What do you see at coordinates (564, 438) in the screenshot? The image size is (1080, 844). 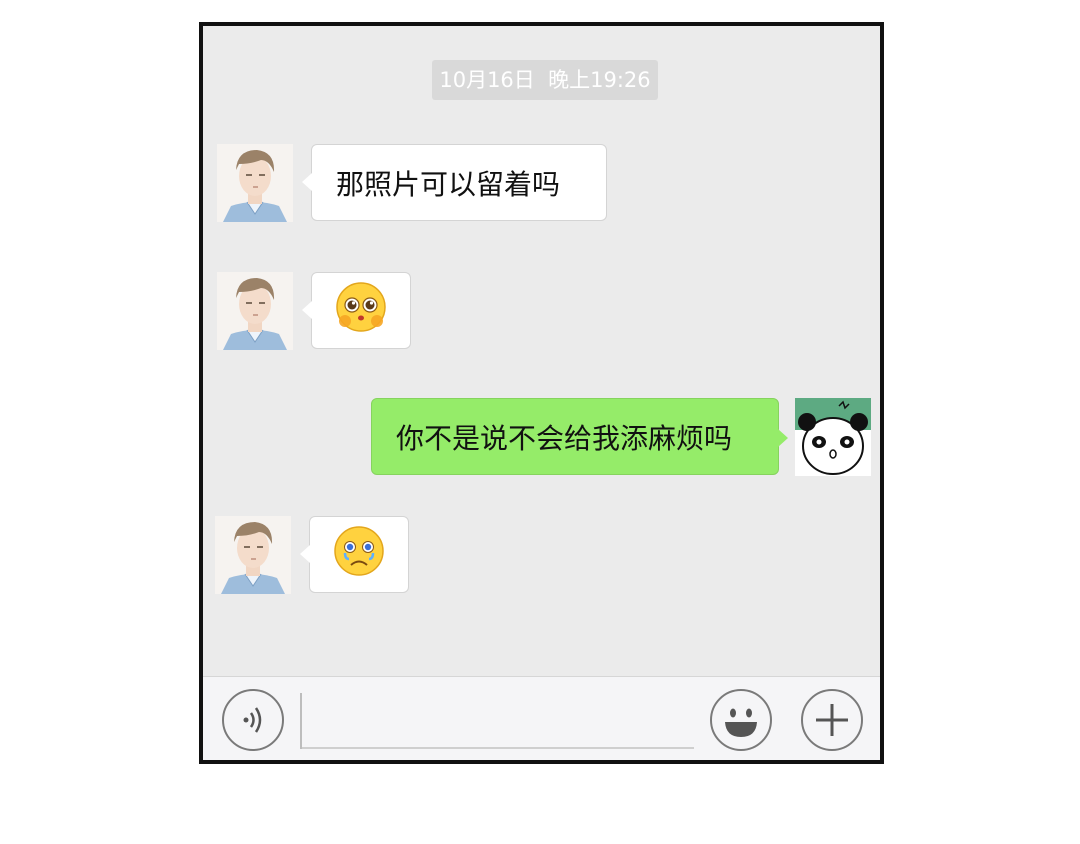 I see `message-text: 你不是说不会给我添麻烦吗` at bounding box center [564, 438].